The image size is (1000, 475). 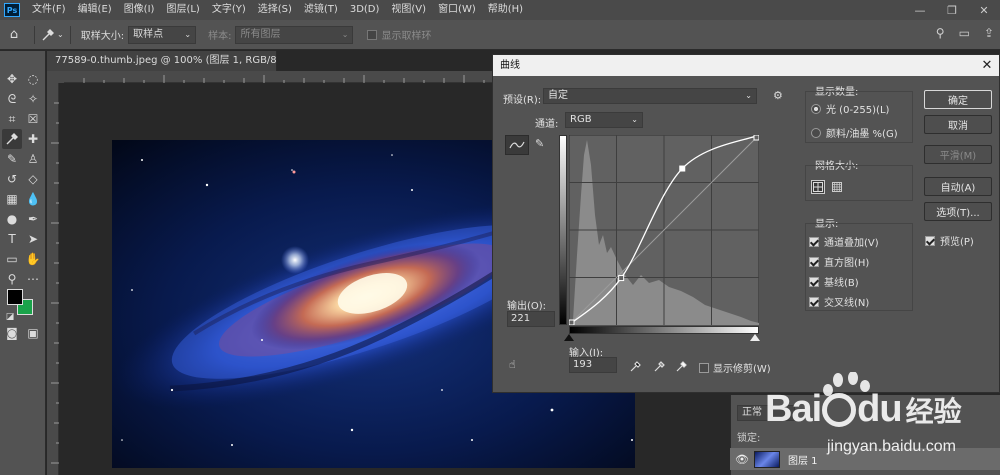 What do you see at coordinates (220, 36) in the screenshot?
I see `sample-label: 样本:` at bounding box center [220, 36].